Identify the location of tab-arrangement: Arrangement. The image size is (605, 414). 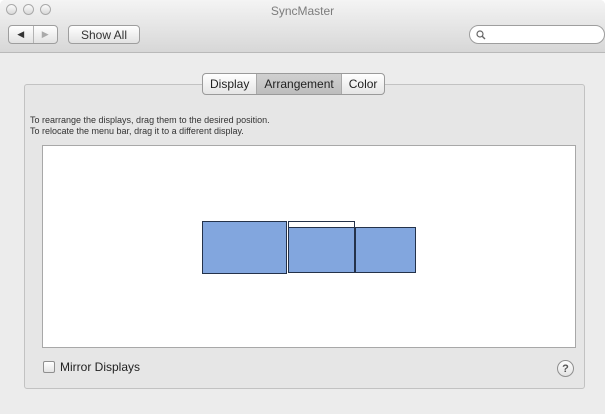
(299, 84).